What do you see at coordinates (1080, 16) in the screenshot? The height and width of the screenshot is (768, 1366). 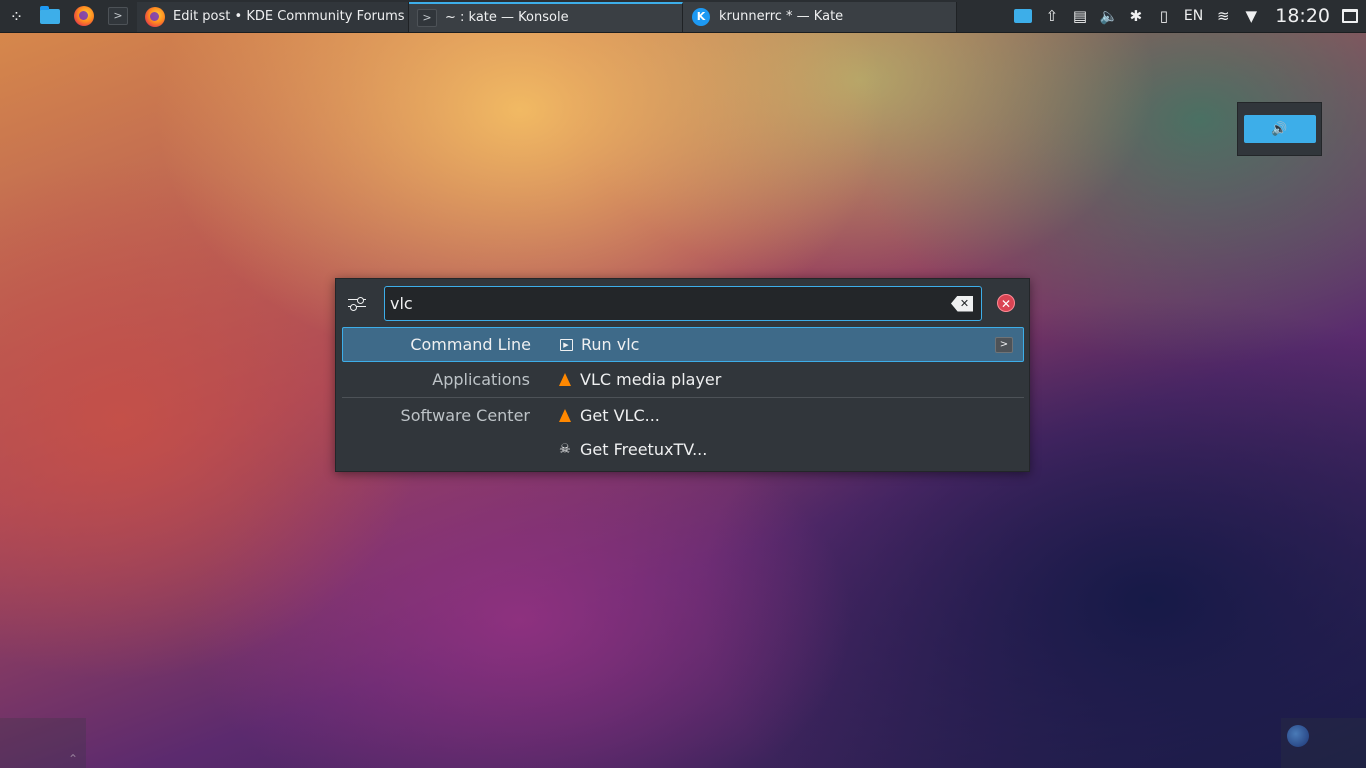 I see `clipboard-icon: ▤` at bounding box center [1080, 16].